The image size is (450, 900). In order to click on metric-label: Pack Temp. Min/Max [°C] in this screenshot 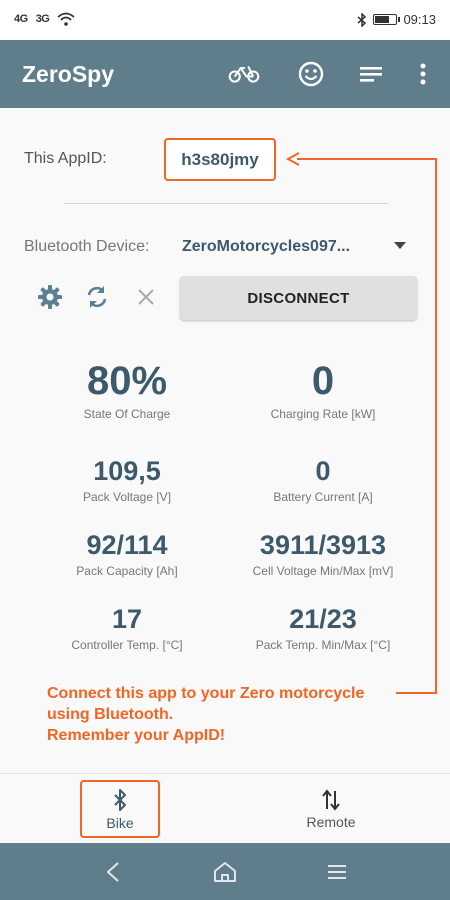, I will do `click(323, 645)`.